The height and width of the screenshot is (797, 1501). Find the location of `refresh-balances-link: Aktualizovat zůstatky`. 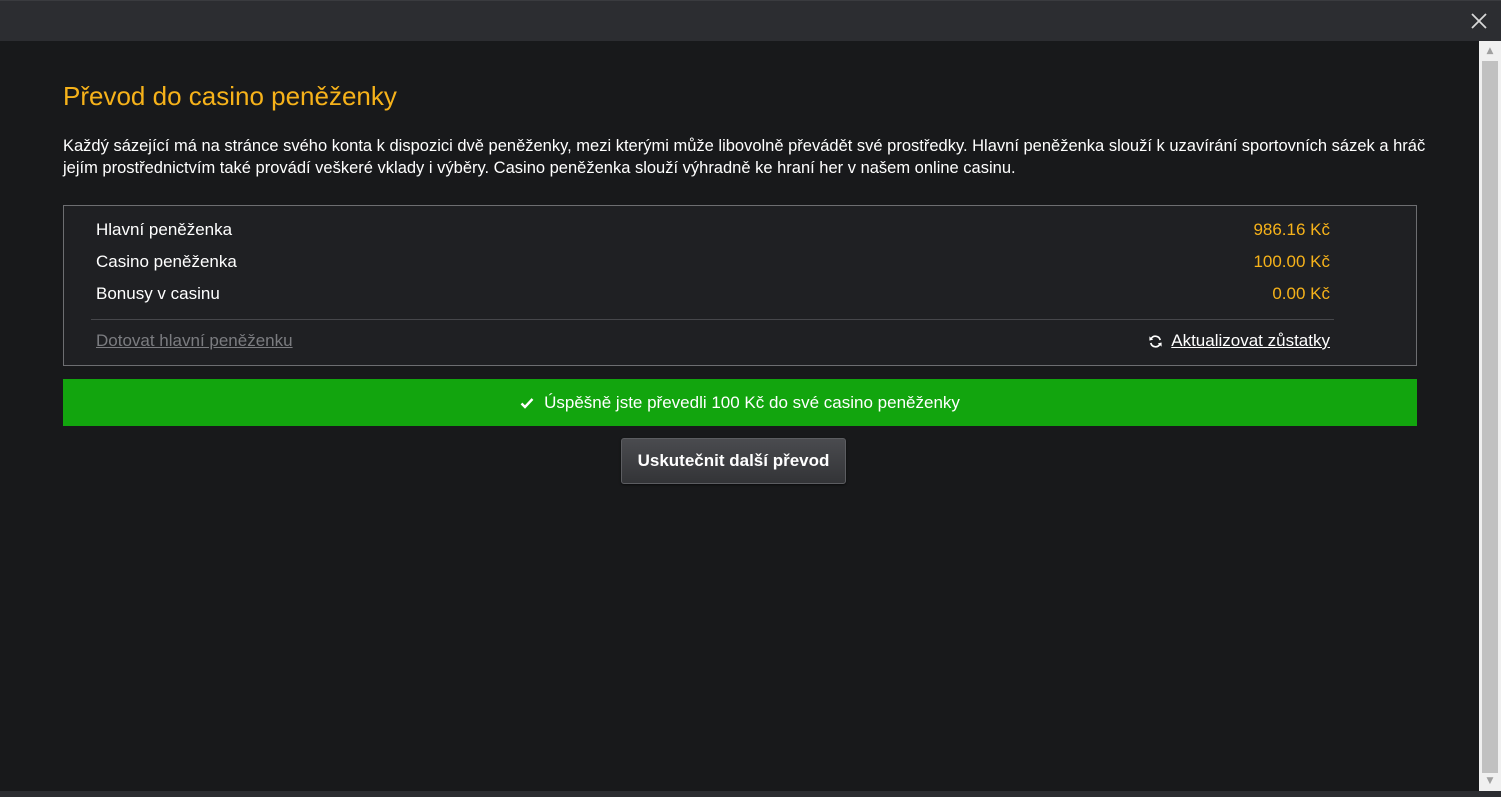

refresh-balances-link: Aktualizovat zůstatky is located at coordinates (1239, 341).